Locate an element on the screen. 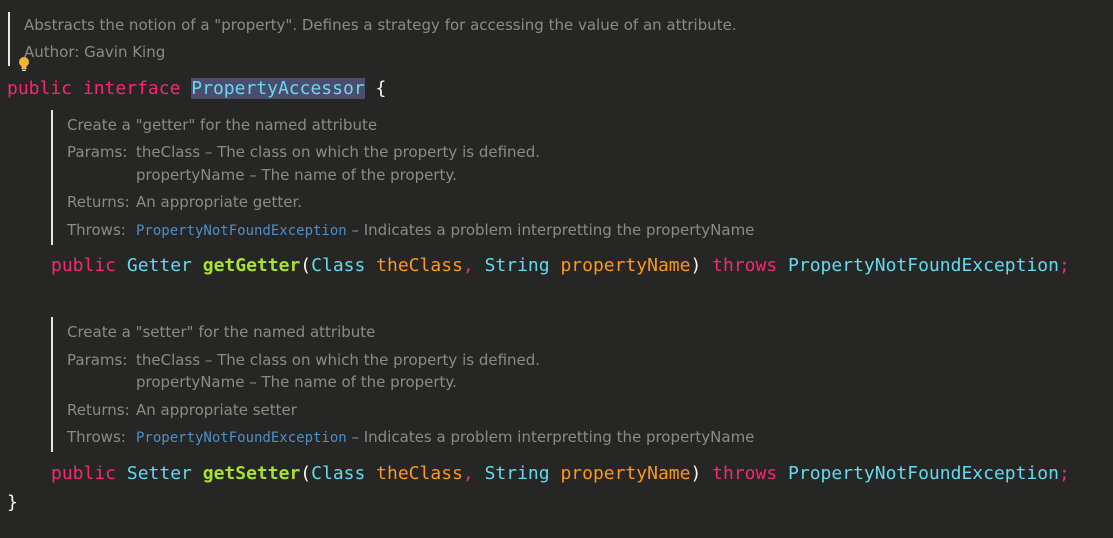  interface-declaration: public interface PropertyAccessor { is located at coordinates (196, 88).